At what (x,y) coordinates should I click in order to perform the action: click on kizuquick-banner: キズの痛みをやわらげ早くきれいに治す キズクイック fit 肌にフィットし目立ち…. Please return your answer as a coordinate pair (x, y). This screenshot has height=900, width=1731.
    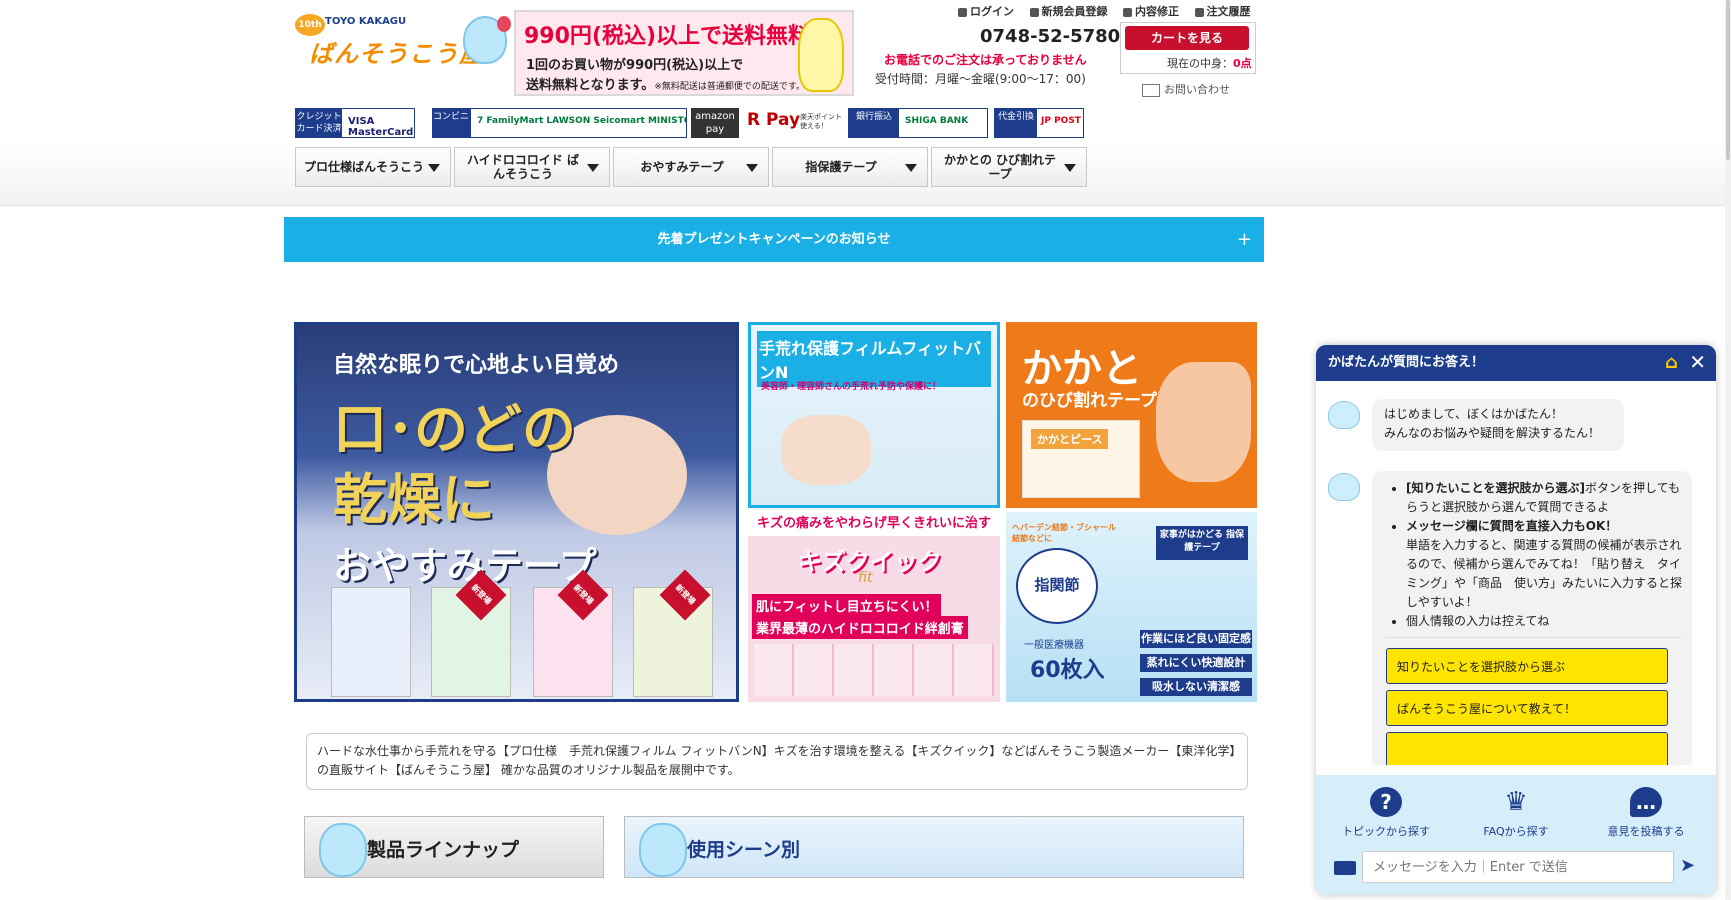
    Looking at the image, I should click on (874, 607).